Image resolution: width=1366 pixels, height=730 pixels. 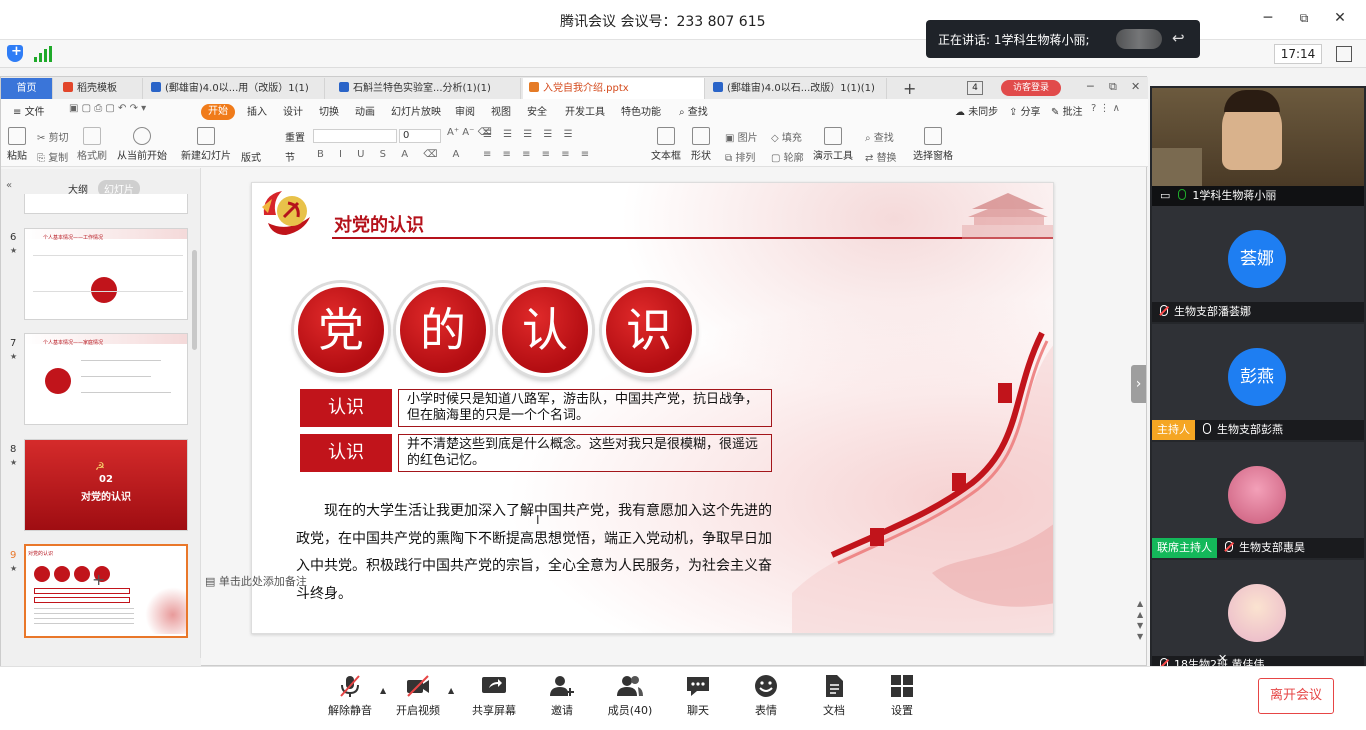 I want to click on sync-status: ☁ 未同步, so click(x=976, y=110).